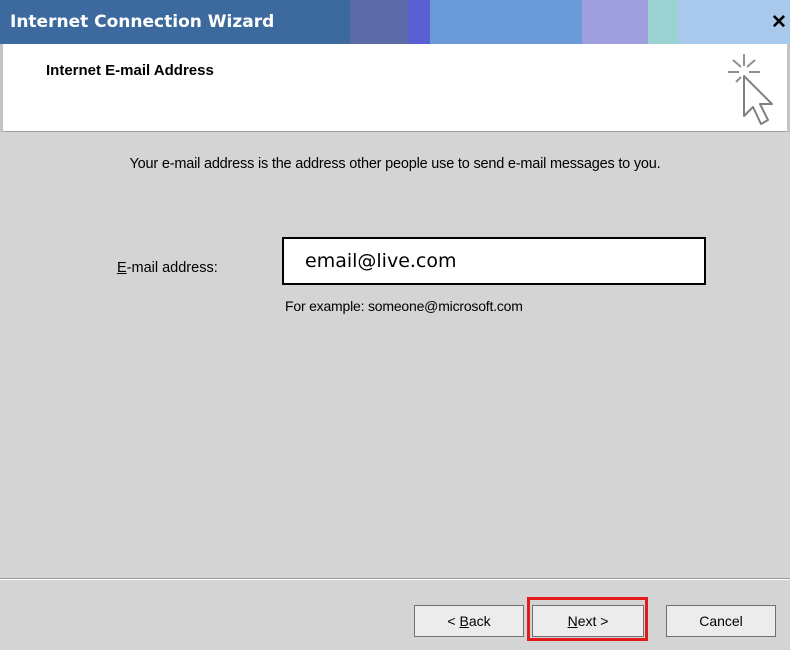  What do you see at coordinates (142, 22) in the screenshot?
I see `window-title: Internet Connection Wizard` at bounding box center [142, 22].